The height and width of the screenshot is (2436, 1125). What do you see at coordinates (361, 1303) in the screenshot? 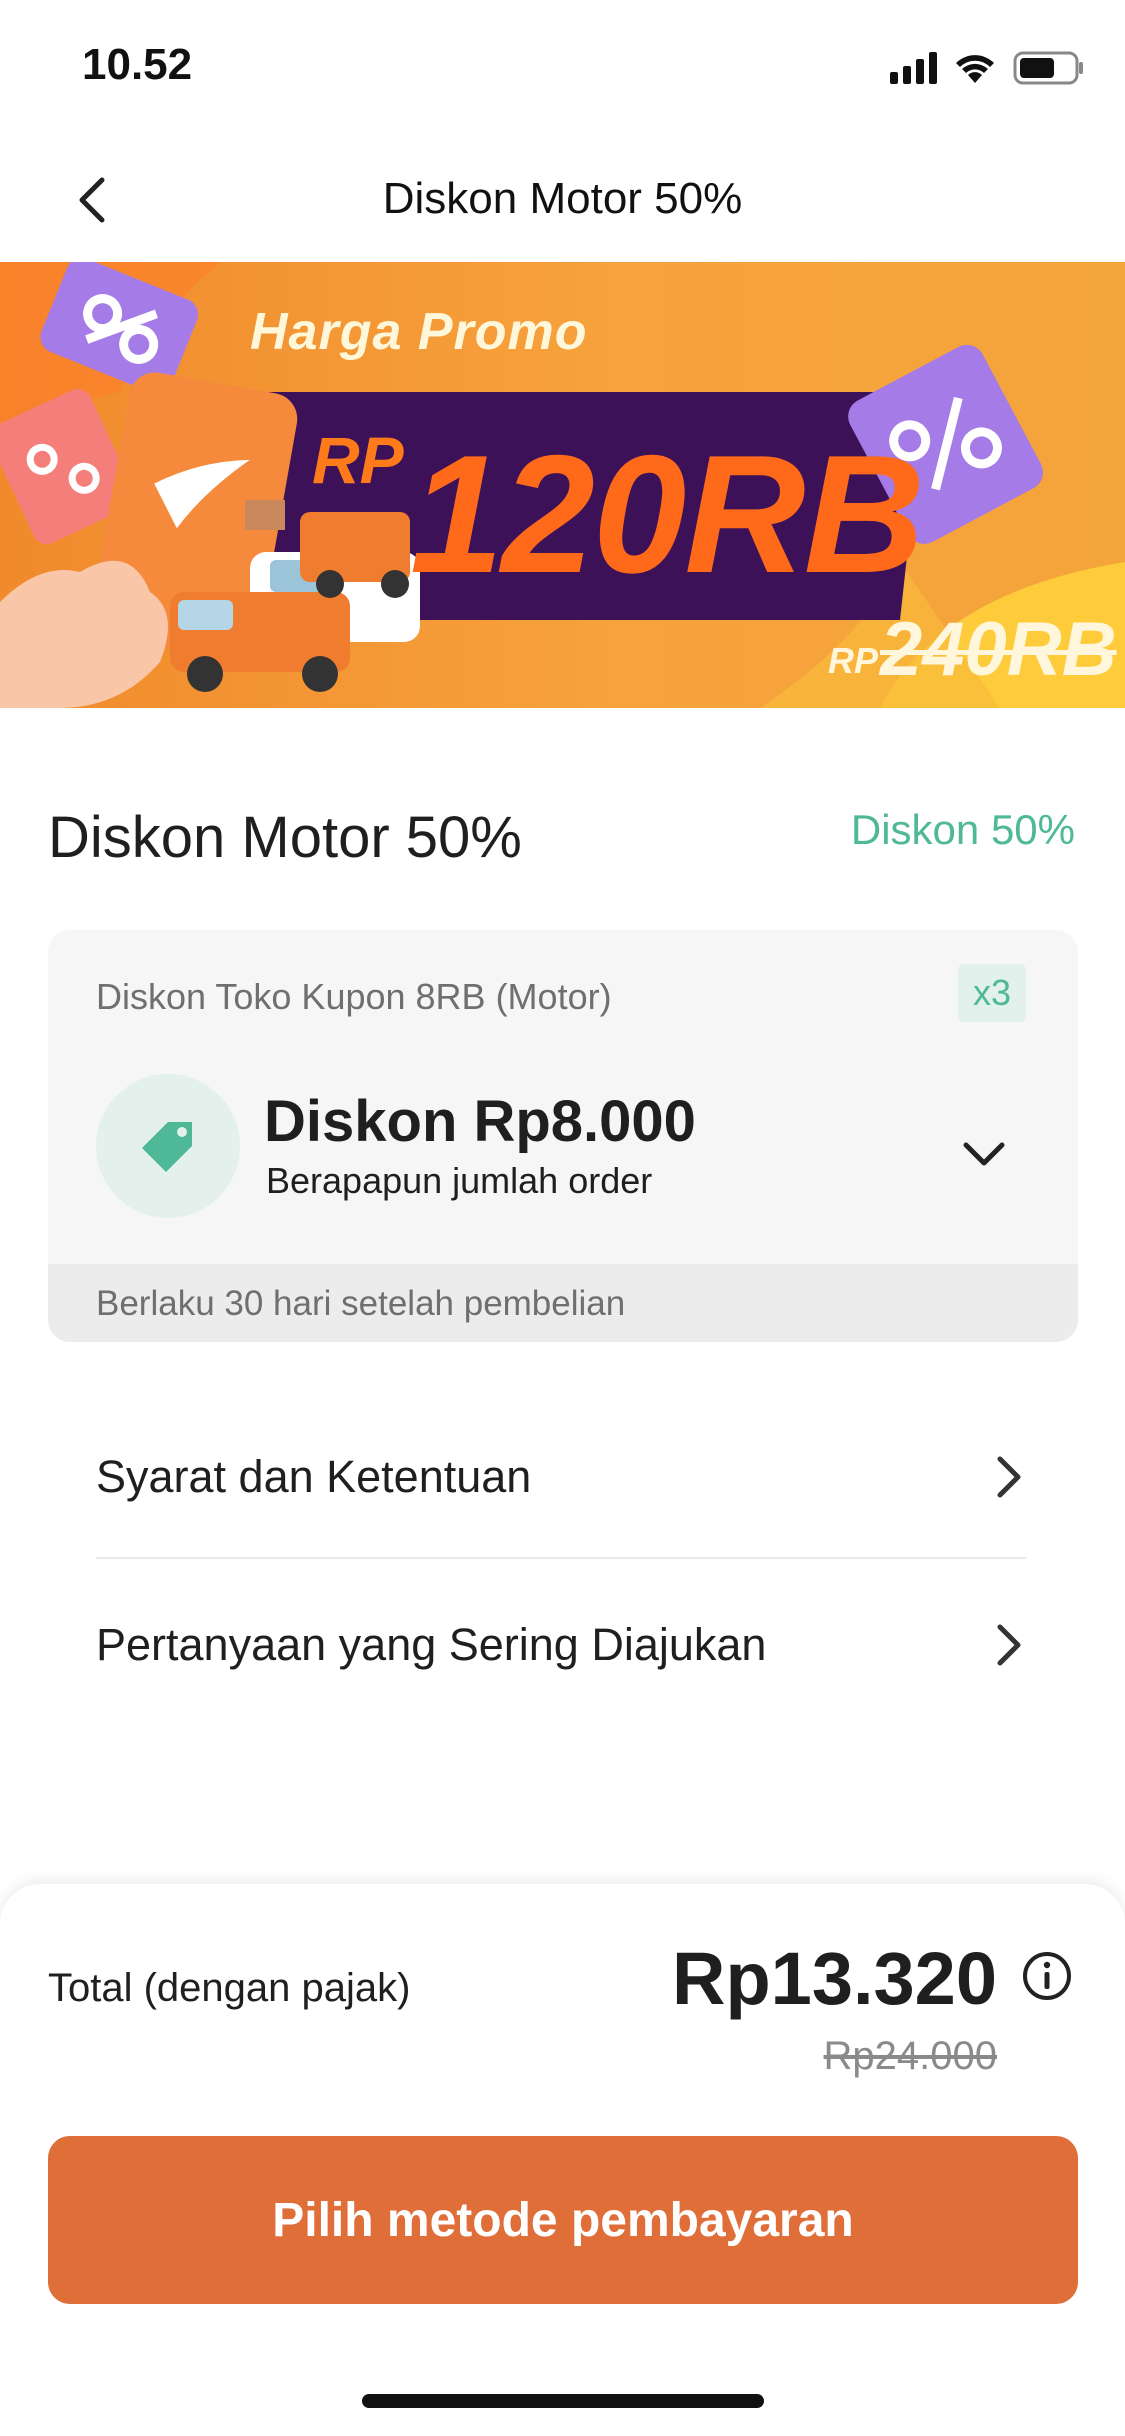
I see `coupon-validity: Berlaku 30 hari setelah pembelian` at bounding box center [361, 1303].